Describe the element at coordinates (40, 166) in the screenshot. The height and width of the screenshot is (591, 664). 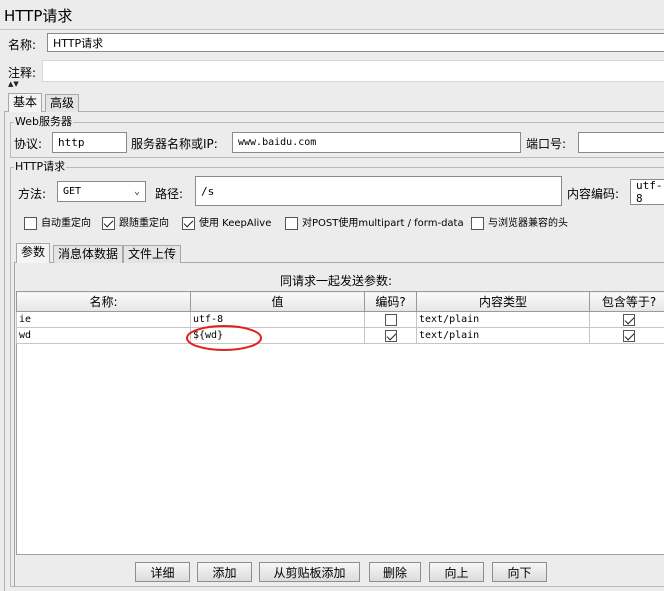
I see `http-request-legend: HTTP请求` at that location.